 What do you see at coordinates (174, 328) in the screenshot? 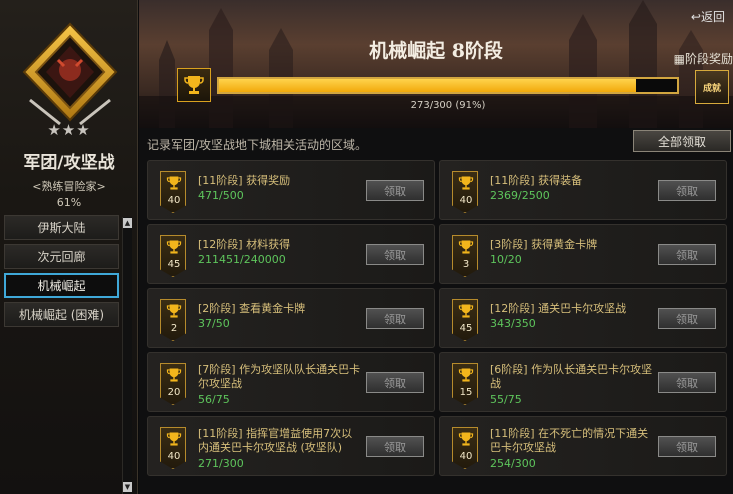
I see `achievement-points: 2` at bounding box center [174, 328].